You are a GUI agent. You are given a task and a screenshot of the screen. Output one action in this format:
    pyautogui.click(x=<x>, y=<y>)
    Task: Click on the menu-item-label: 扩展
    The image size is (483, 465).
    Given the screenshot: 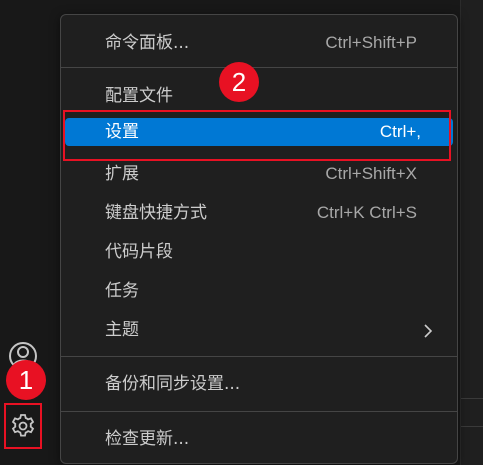 What is the action you would take?
    pyautogui.click(x=122, y=174)
    